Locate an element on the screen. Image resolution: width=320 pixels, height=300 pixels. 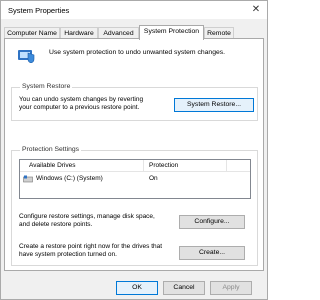
system-restore-label: System Restore is located at coordinates (46, 86).